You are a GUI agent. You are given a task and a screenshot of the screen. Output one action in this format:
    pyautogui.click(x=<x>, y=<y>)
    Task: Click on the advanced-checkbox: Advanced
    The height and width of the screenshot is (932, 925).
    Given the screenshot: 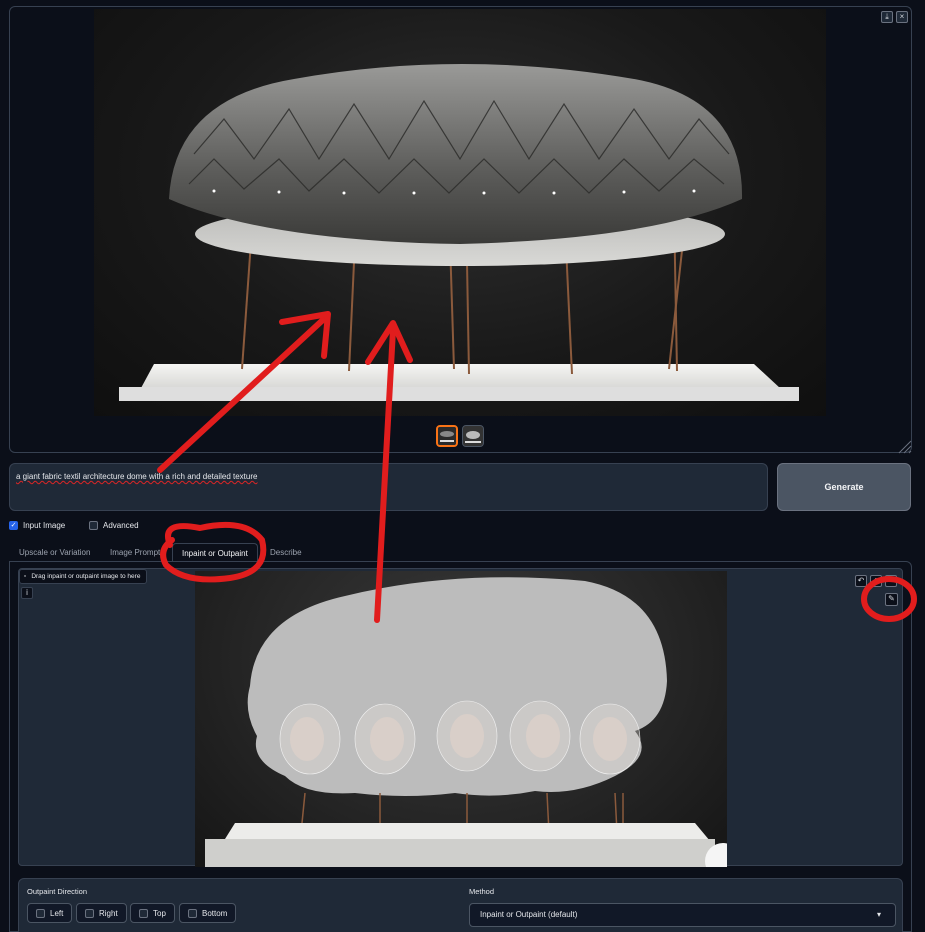 What is the action you would take?
    pyautogui.click(x=114, y=525)
    